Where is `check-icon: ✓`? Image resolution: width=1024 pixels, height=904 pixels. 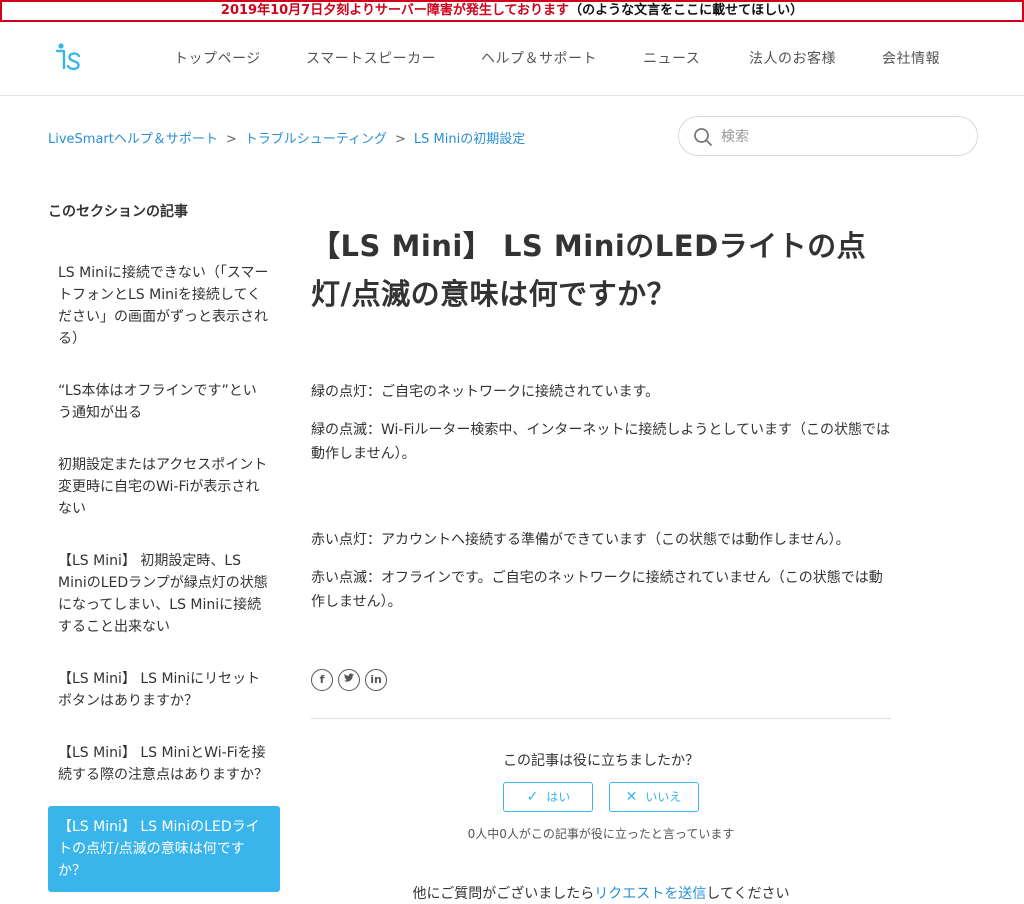
check-icon: ✓ is located at coordinates (532, 797).